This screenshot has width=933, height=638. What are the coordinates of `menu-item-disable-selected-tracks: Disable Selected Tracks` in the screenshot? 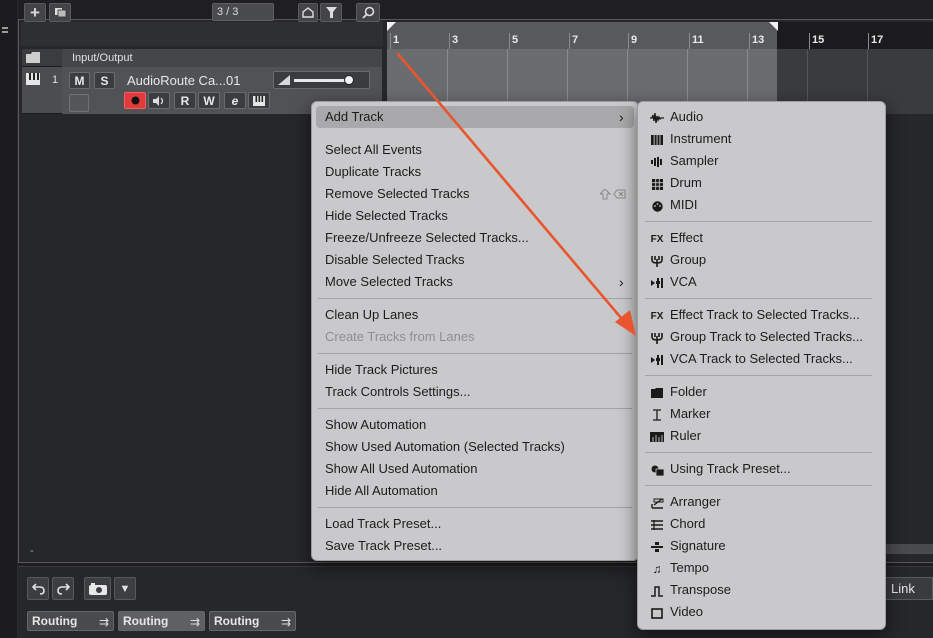 It's located at (394, 260).